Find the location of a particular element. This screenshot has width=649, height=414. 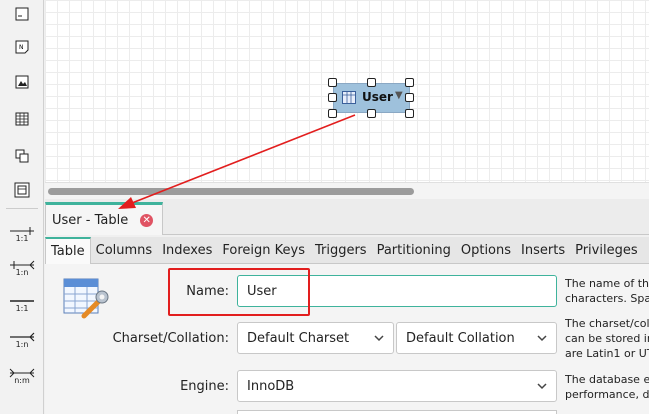

editor-tab-bar: User - Table ✕ is located at coordinates (347, 217).